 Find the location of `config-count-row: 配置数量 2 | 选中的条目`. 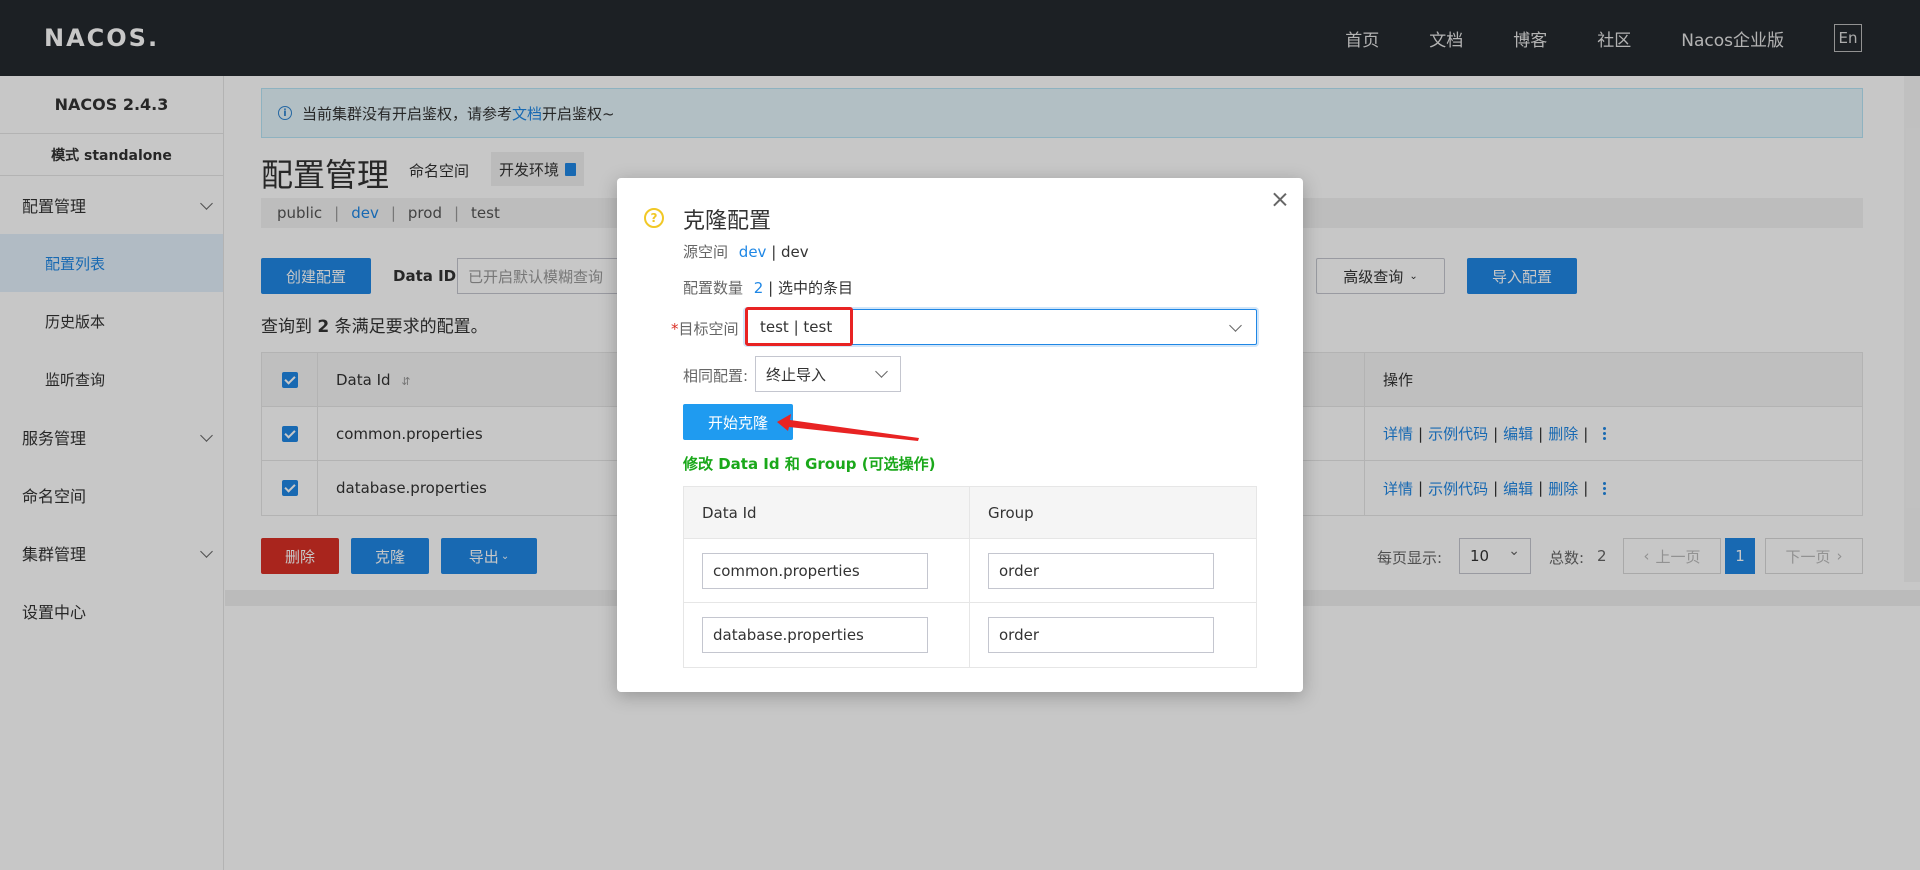

config-count-row: 配置数量 2 | 选中的条目 is located at coordinates (768, 287).